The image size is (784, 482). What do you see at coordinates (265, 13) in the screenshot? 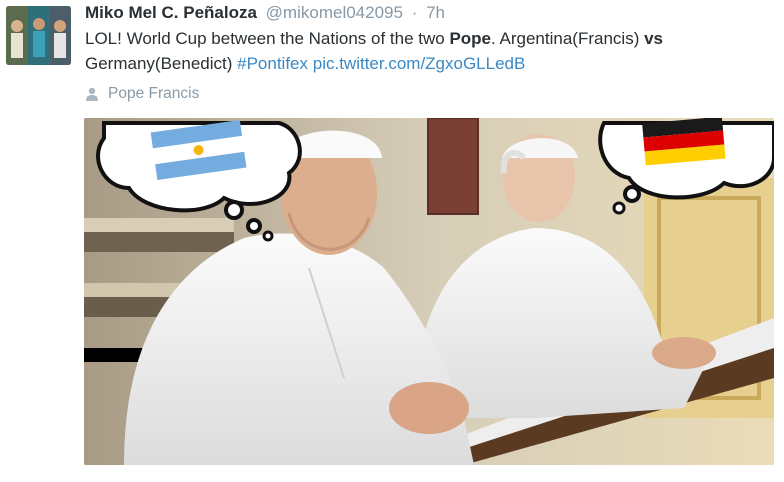
I see `tweet-header: Miko Mel C. Peñaloza @mikomel042095 · 7h` at bounding box center [265, 13].